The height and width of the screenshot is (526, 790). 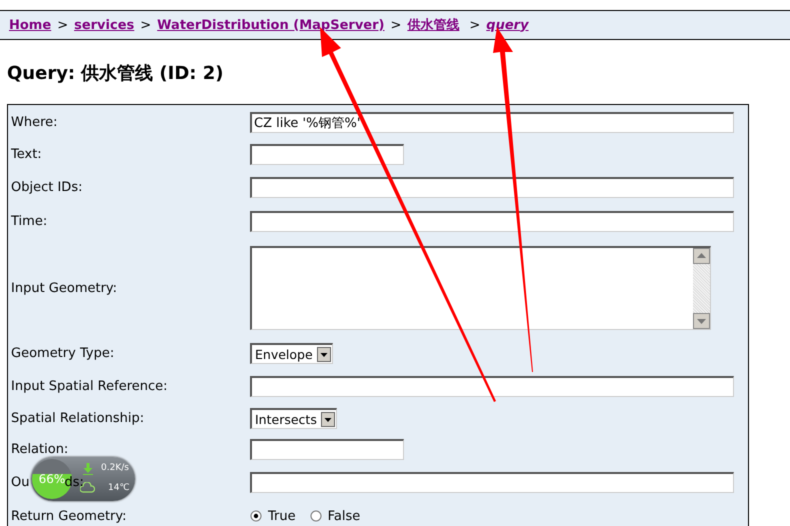 What do you see at coordinates (480, 288) in the screenshot?
I see `textarea-field` at bounding box center [480, 288].